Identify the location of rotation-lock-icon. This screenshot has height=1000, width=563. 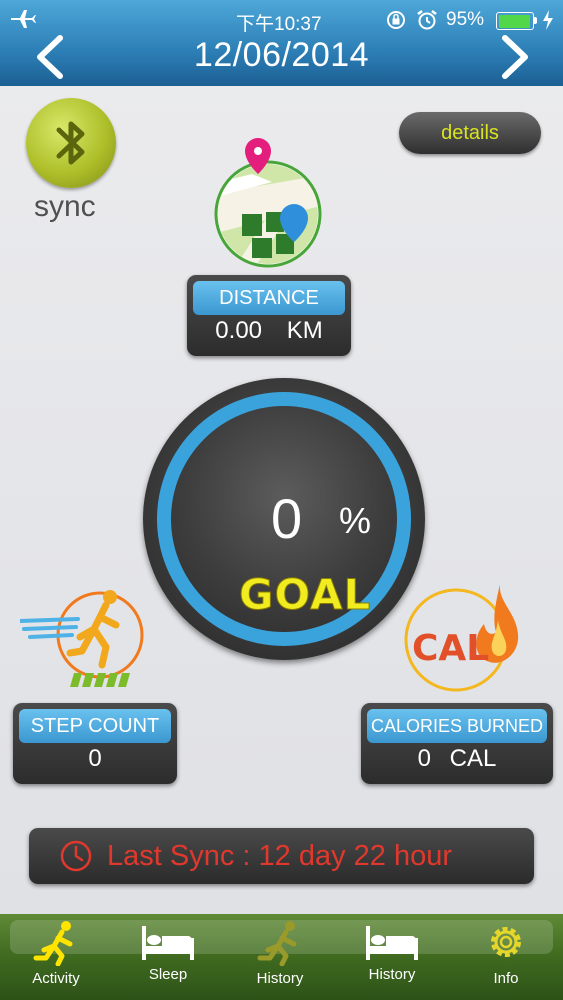
(396, 20).